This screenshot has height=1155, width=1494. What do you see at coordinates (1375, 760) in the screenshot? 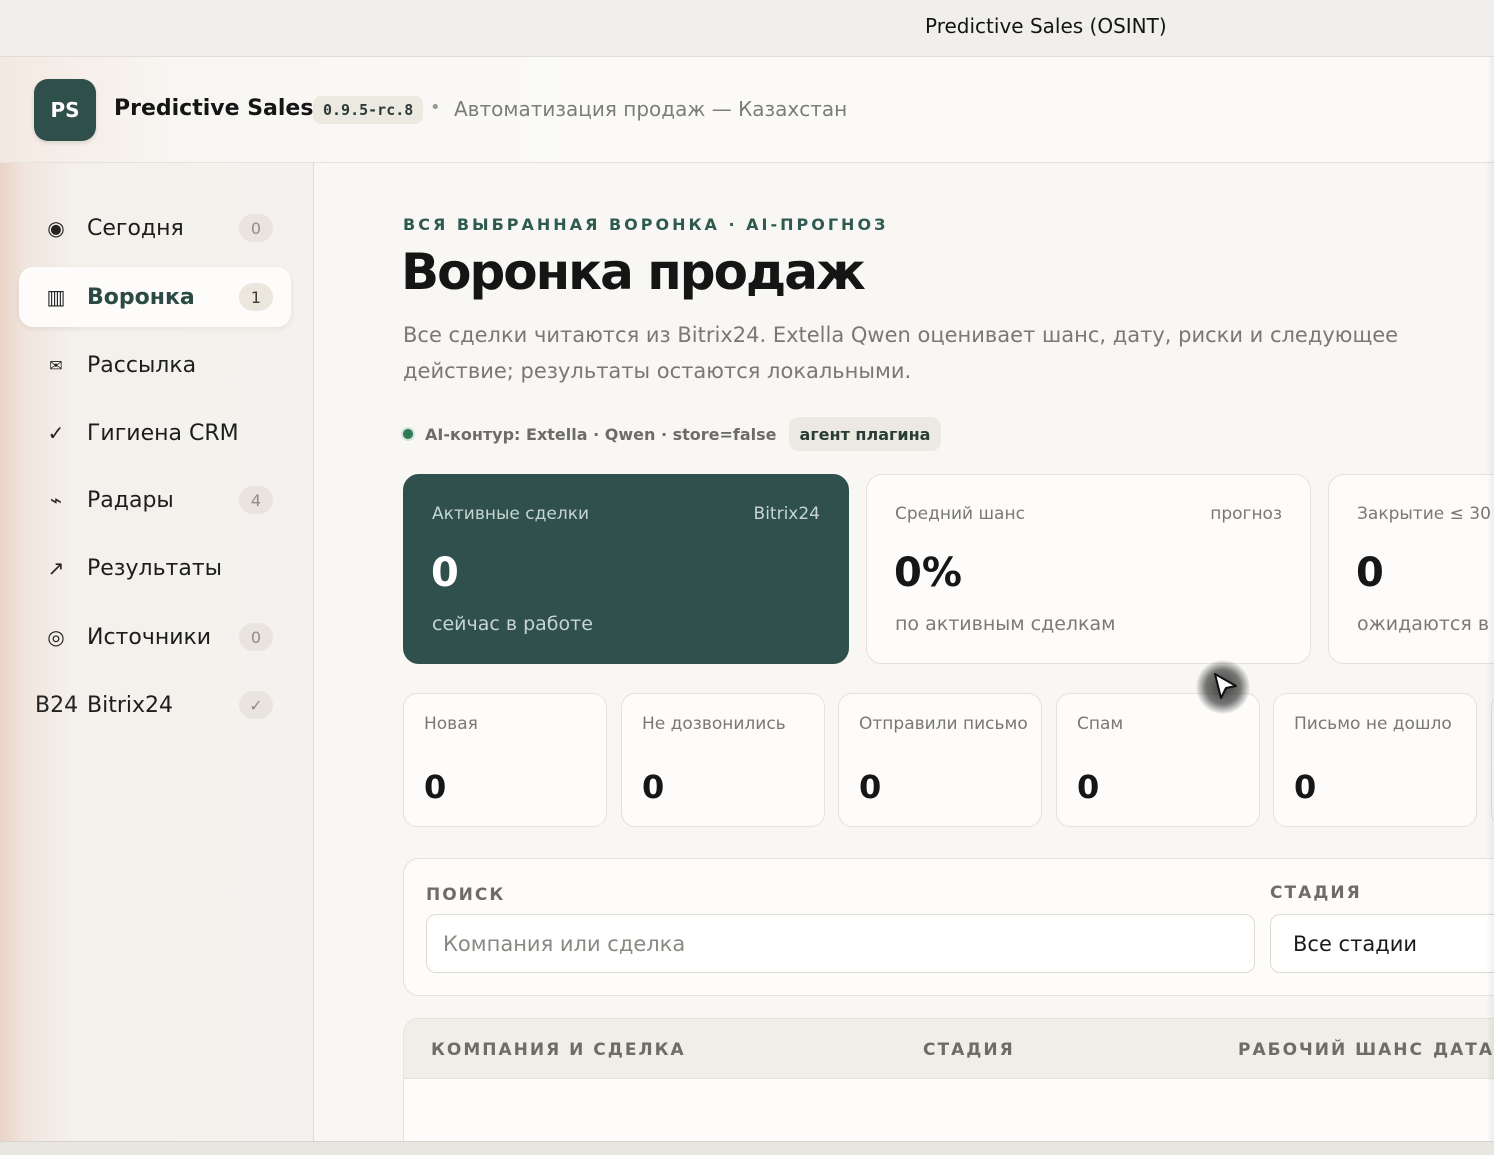
I see `stage-card-email-bounced: Письмо не дошло 0` at bounding box center [1375, 760].